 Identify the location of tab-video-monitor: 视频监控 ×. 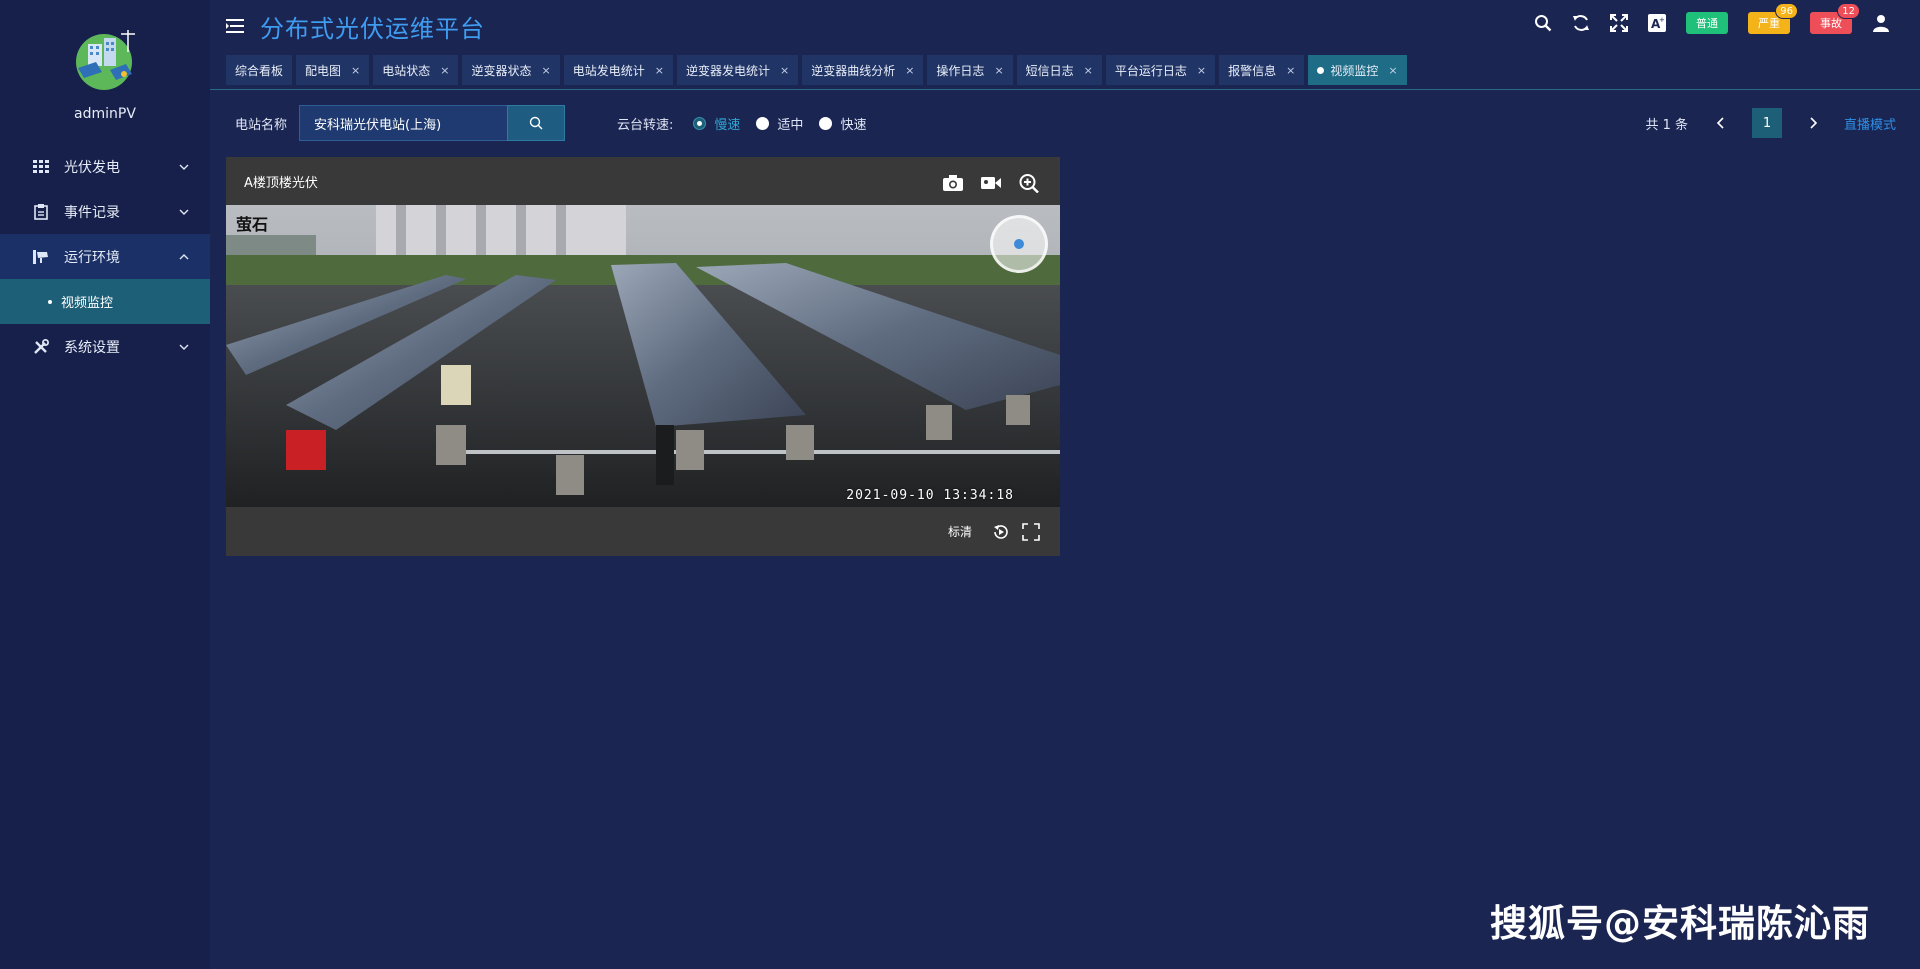
(1357, 70).